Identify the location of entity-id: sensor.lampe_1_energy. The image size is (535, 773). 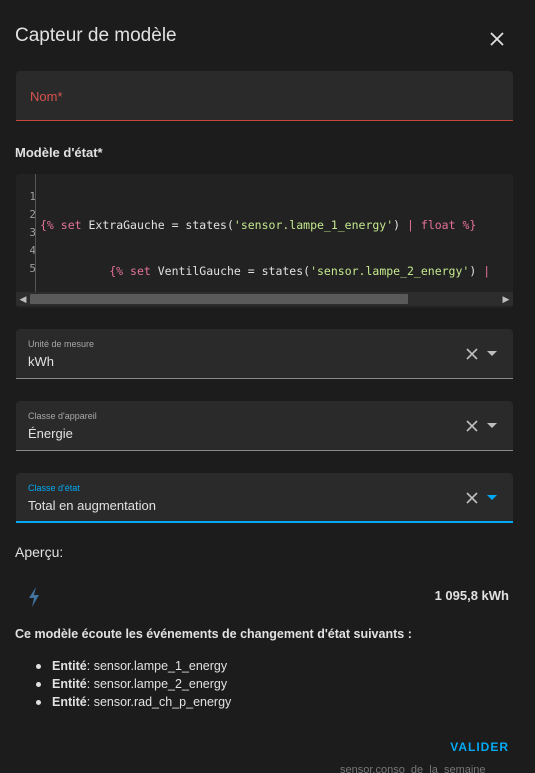
(160, 666).